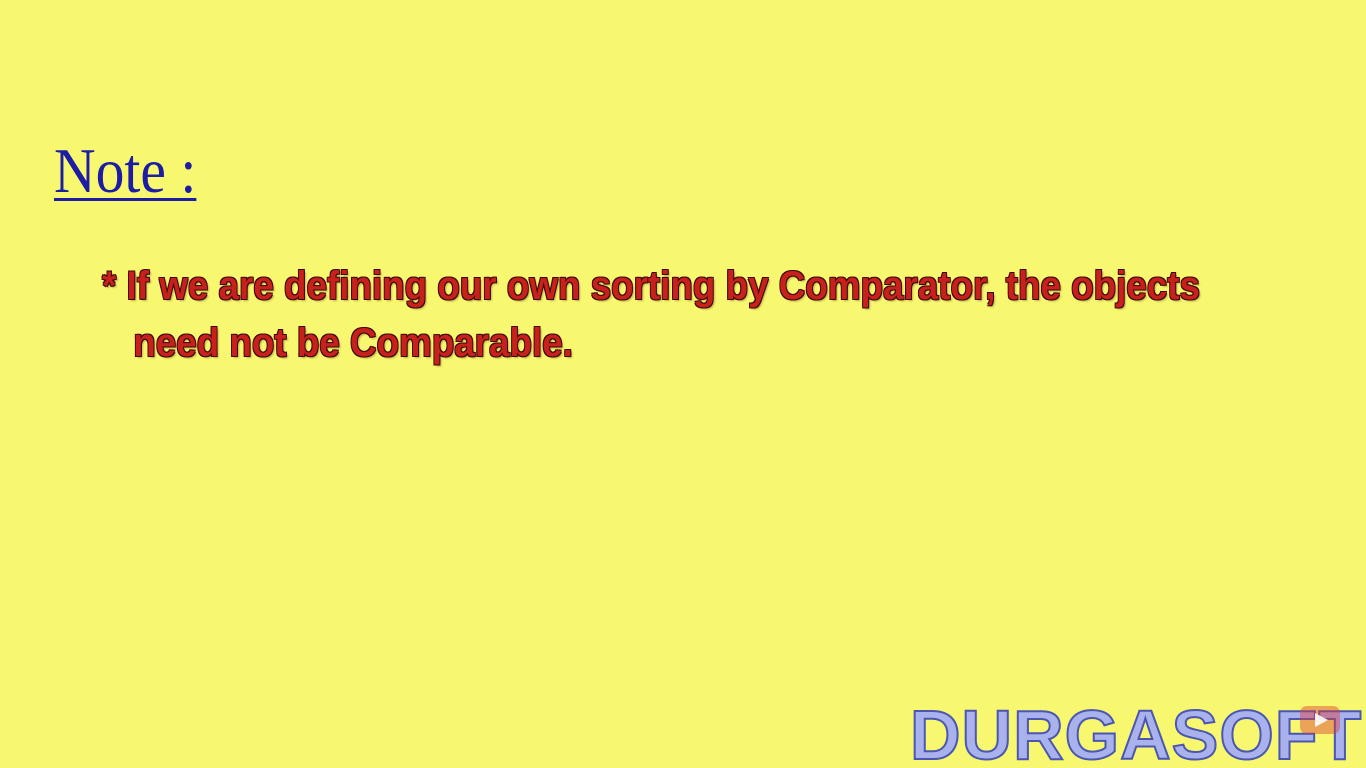  Describe the element at coordinates (1136, 732) in the screenshot. I see `durgasoft-logo: DURGASOFT` at that location.